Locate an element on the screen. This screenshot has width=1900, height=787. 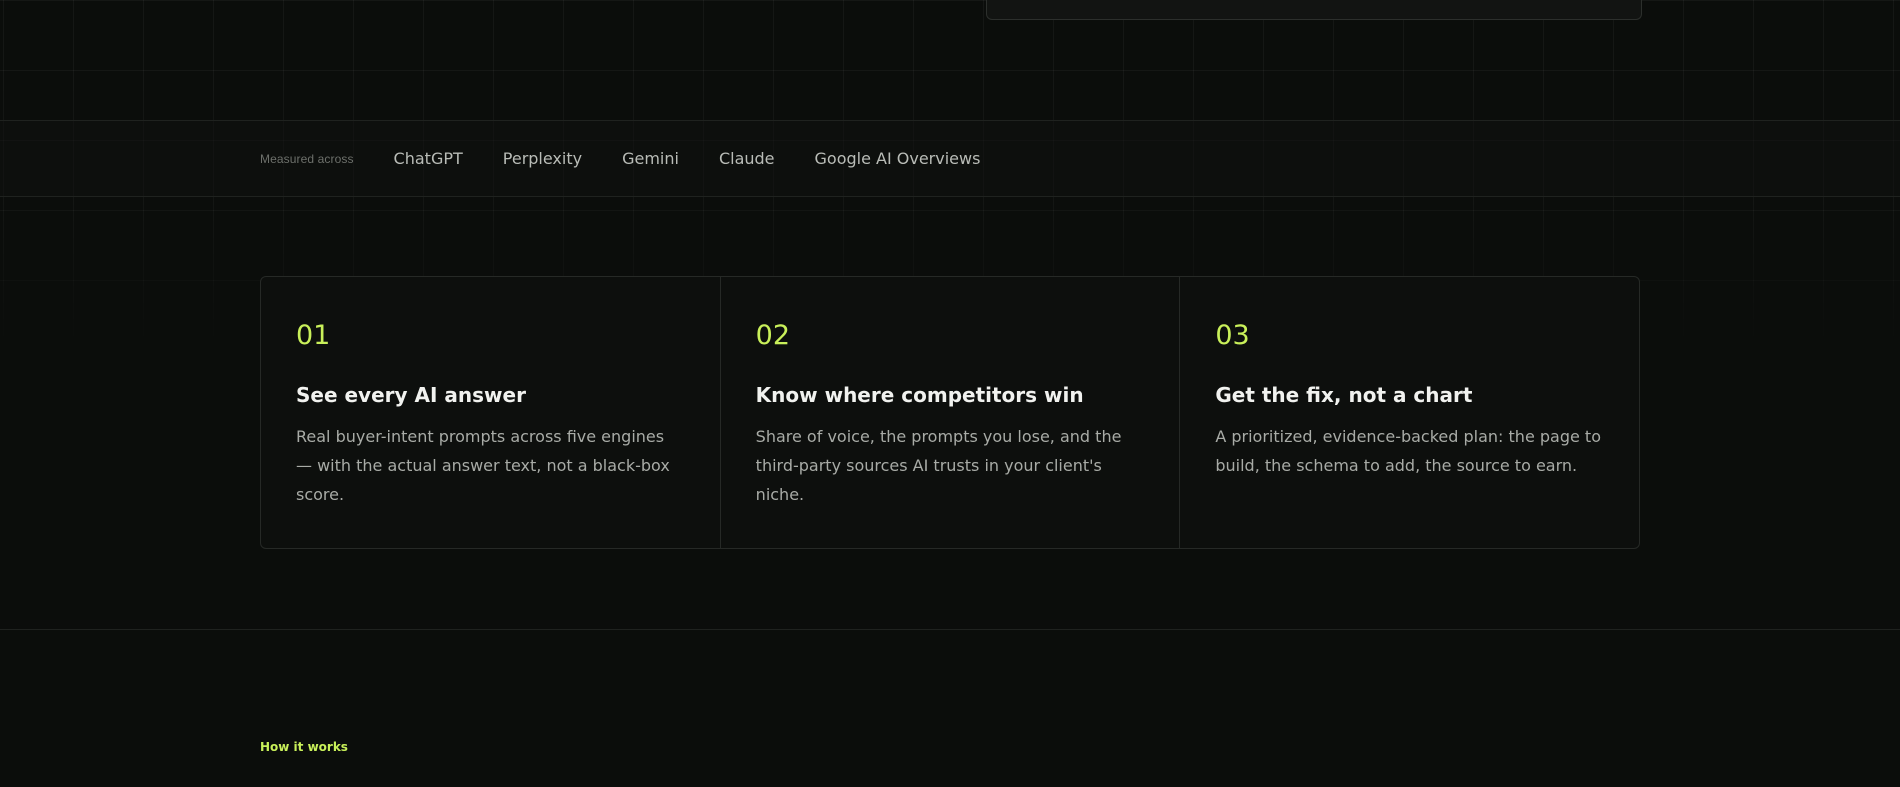
engine-claude: Claude is located at coordinates (746, 158).